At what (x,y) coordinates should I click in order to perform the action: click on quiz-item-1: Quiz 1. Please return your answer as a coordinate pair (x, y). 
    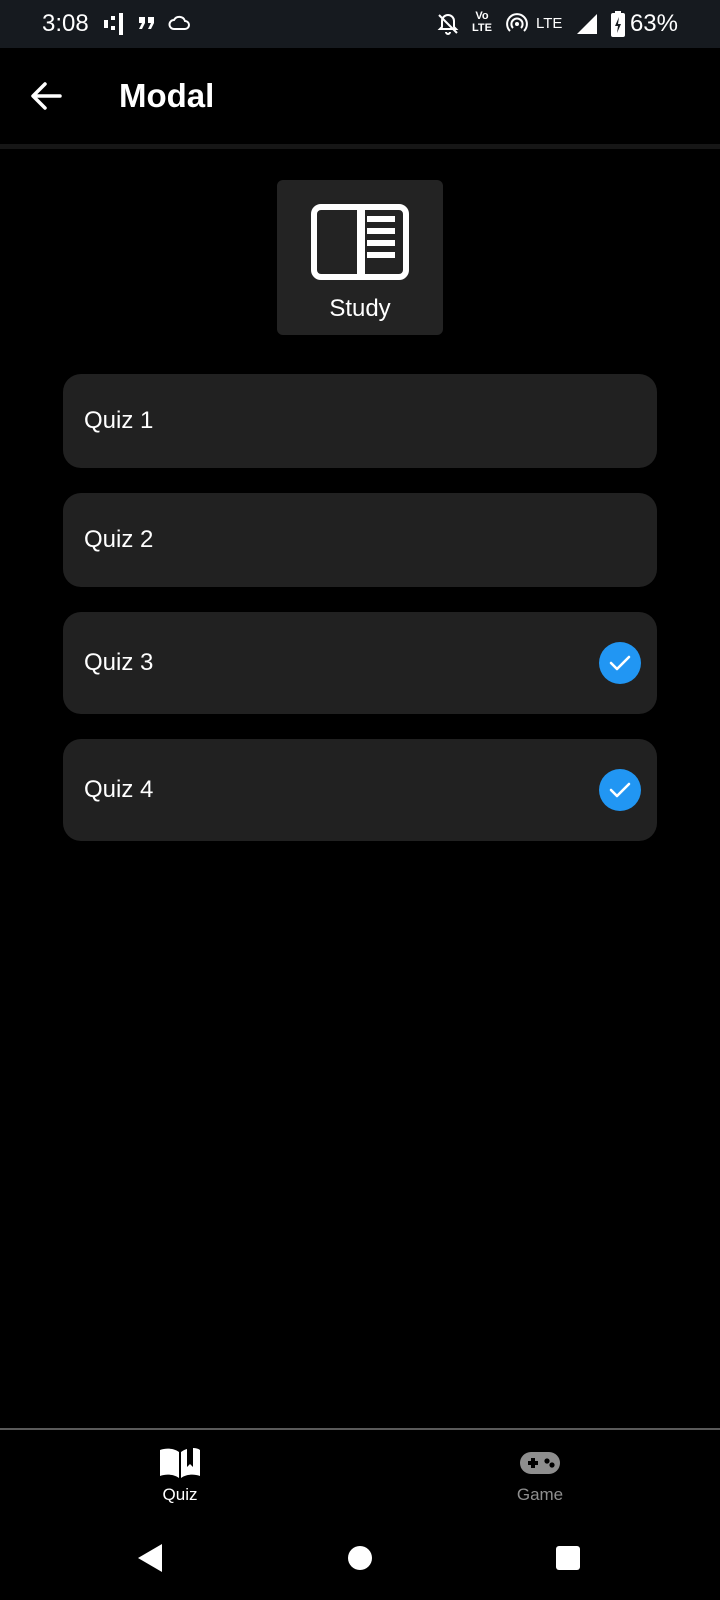
    Looking at the image, I should click on (360, 421).